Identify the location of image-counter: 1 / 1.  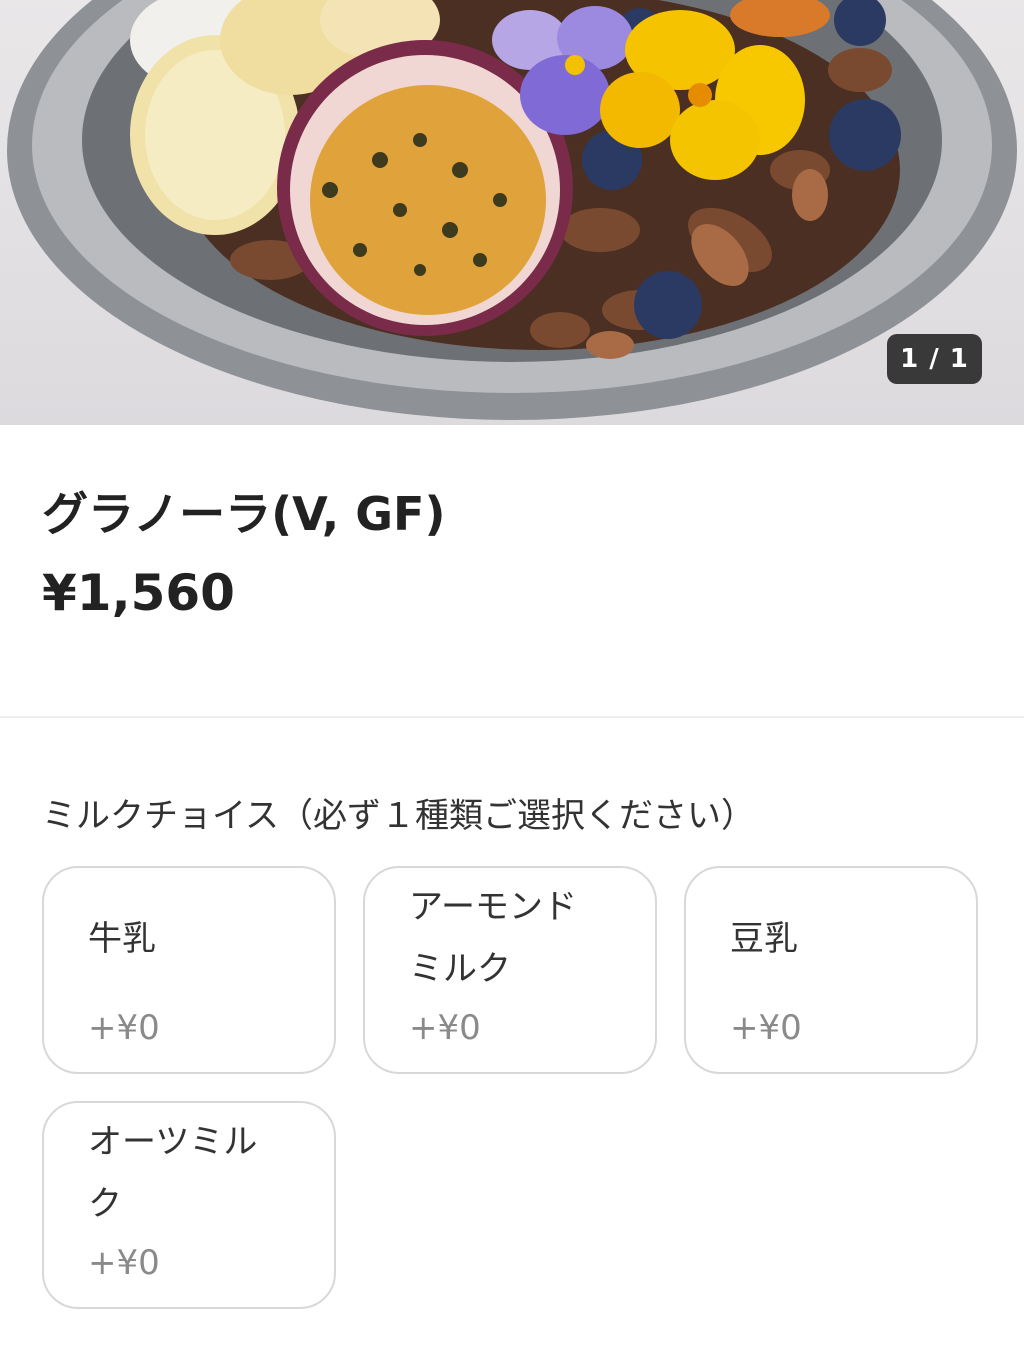
(934, 359).